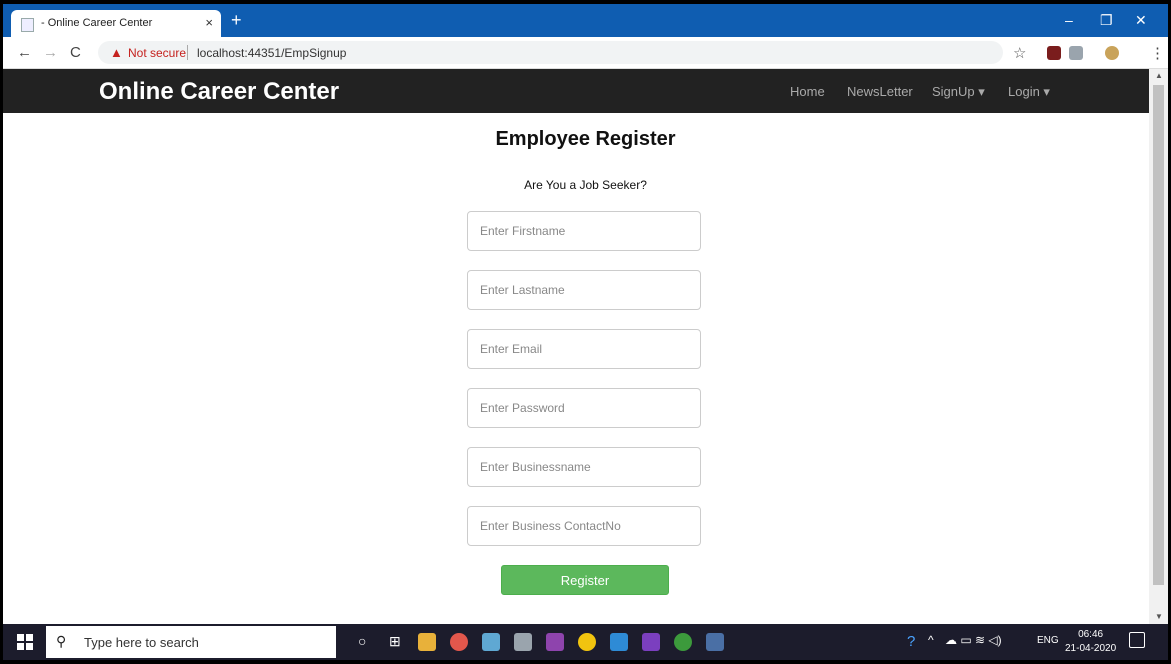 This screenshot has width=1171, height=664. I want to click on taskbar-search-box: ⚲ Type here to search, so click(191, 642).